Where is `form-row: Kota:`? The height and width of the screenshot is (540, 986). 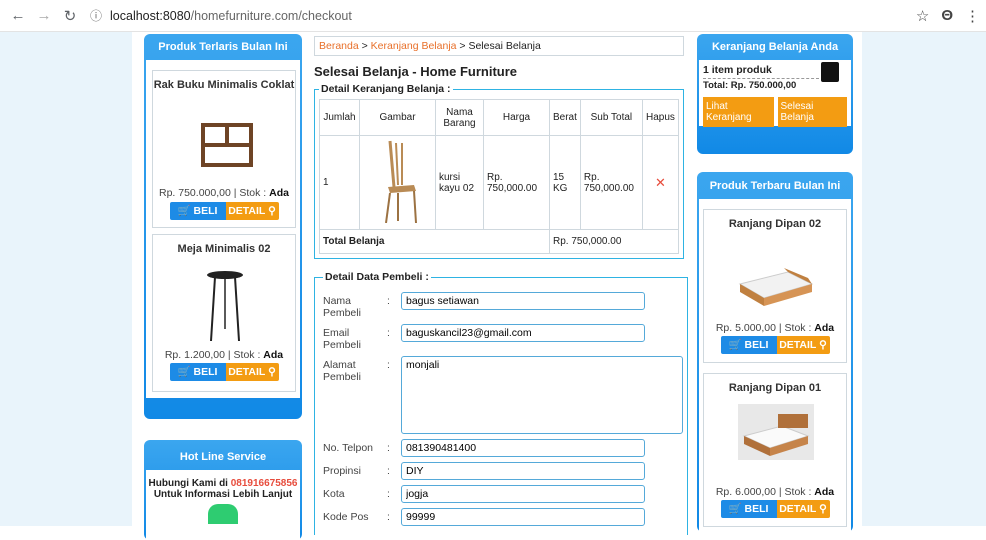 form-row: Kota: is located at coordinates (503, 494).